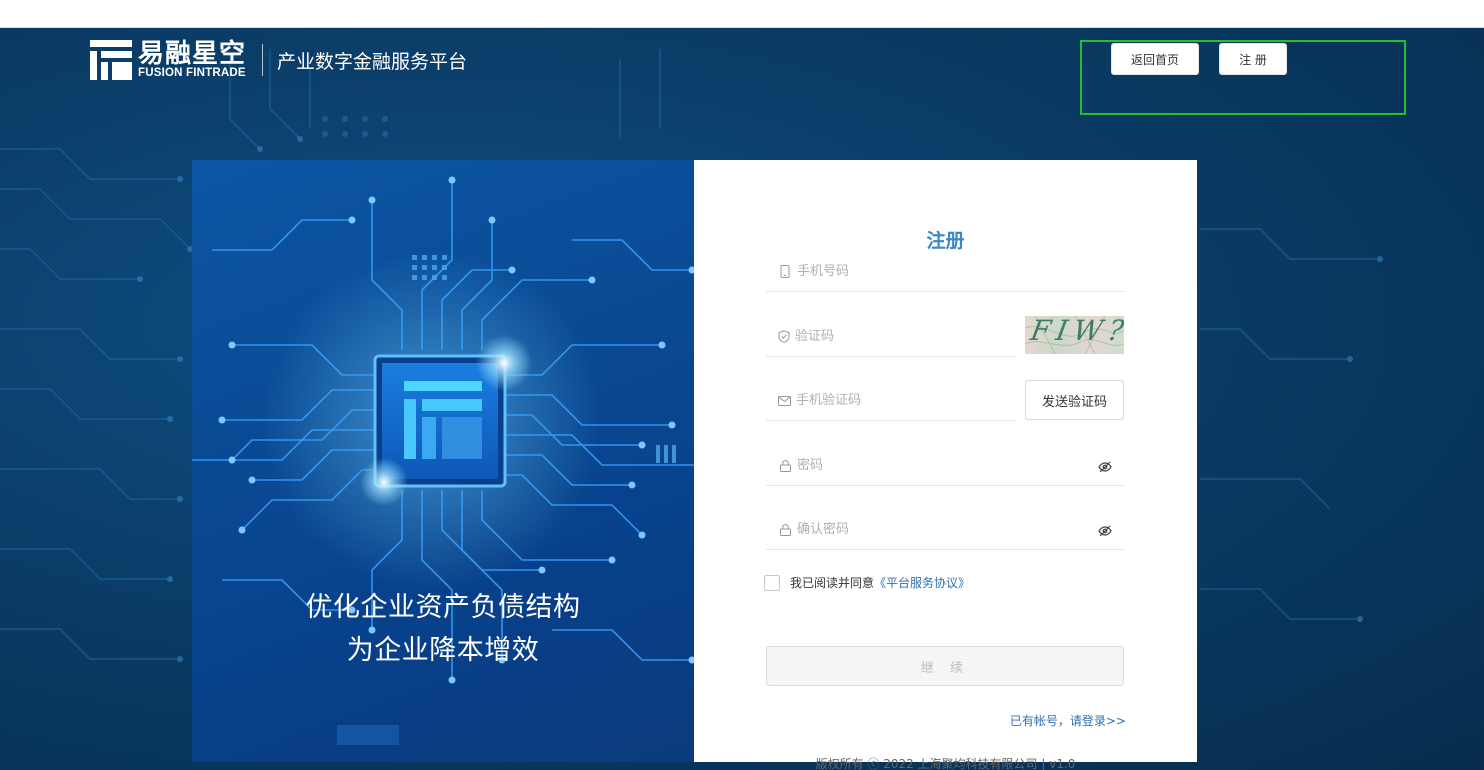 The width and height of the screenshot is (1484, 770). Describe the element at coordinates (945, 241) in the screenshot. I see `form-title: 注册` at that location.